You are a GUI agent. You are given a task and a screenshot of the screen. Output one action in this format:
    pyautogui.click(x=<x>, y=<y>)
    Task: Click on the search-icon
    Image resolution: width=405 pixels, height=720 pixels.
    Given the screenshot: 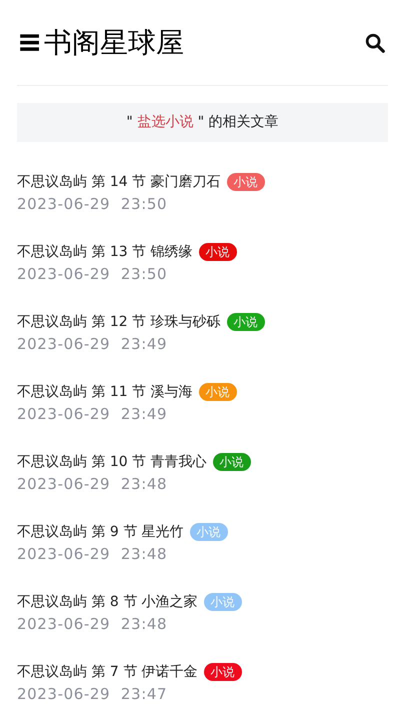 What is the action you would take?
    pyautogui.click(x=375, y=43)
    